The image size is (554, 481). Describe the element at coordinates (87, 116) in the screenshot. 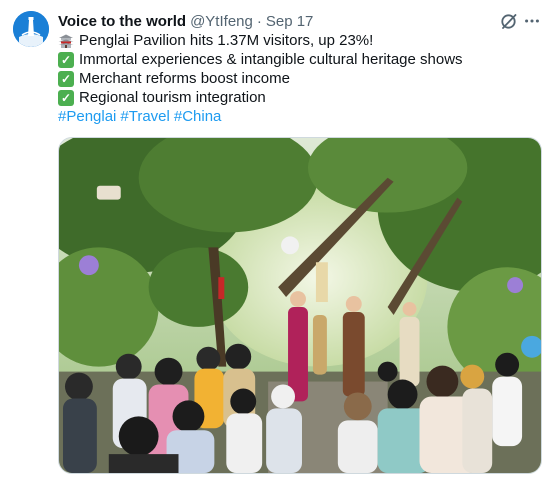

I see `hashtag-link: #Penglai` at that location.